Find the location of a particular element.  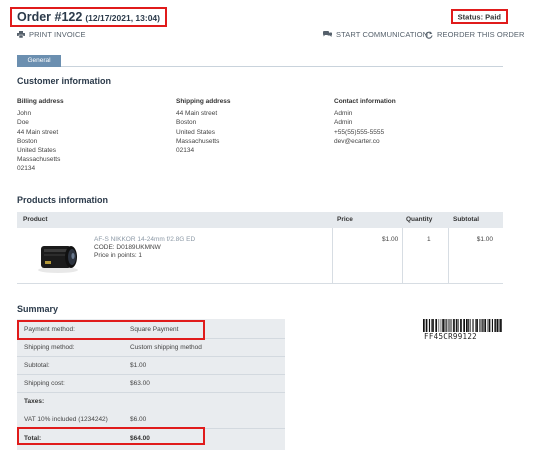

shipping-line: 02134 is located at coordinates (185, 151).